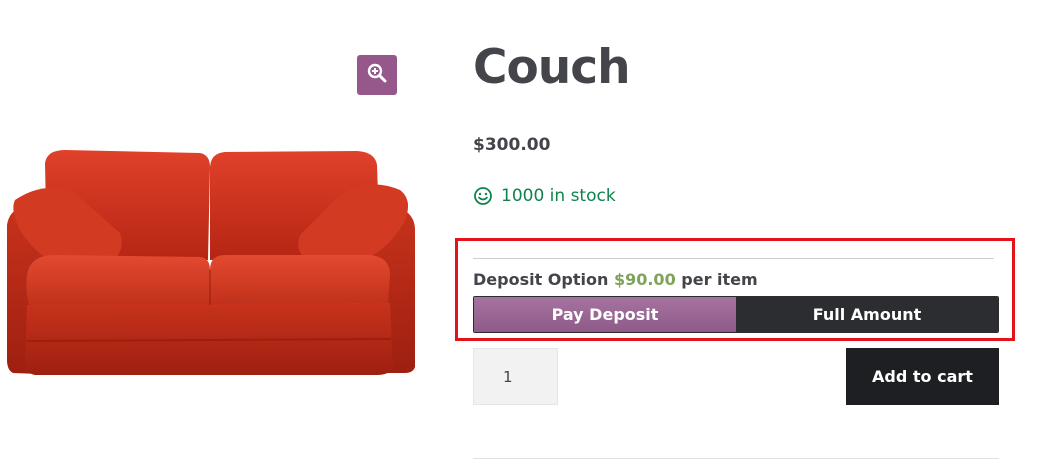 The height and width of the screenshot is (472, 1044). Describe the element at coordinates (515, 376) in the screenshot. I see `quantity-input` at that location.